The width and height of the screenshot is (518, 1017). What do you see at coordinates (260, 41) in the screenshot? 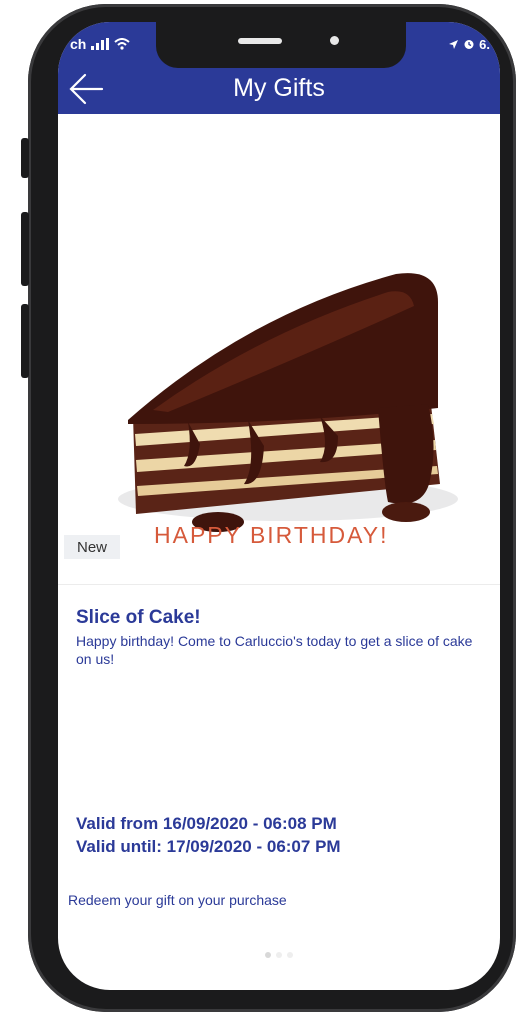
I see `speaker-grille` at bounding box center [260, 41].